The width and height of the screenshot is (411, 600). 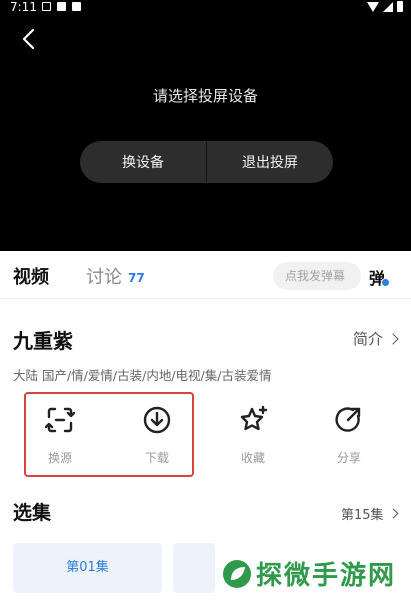 I want to click on status-time: 7:11, so click(x=23, y=7).